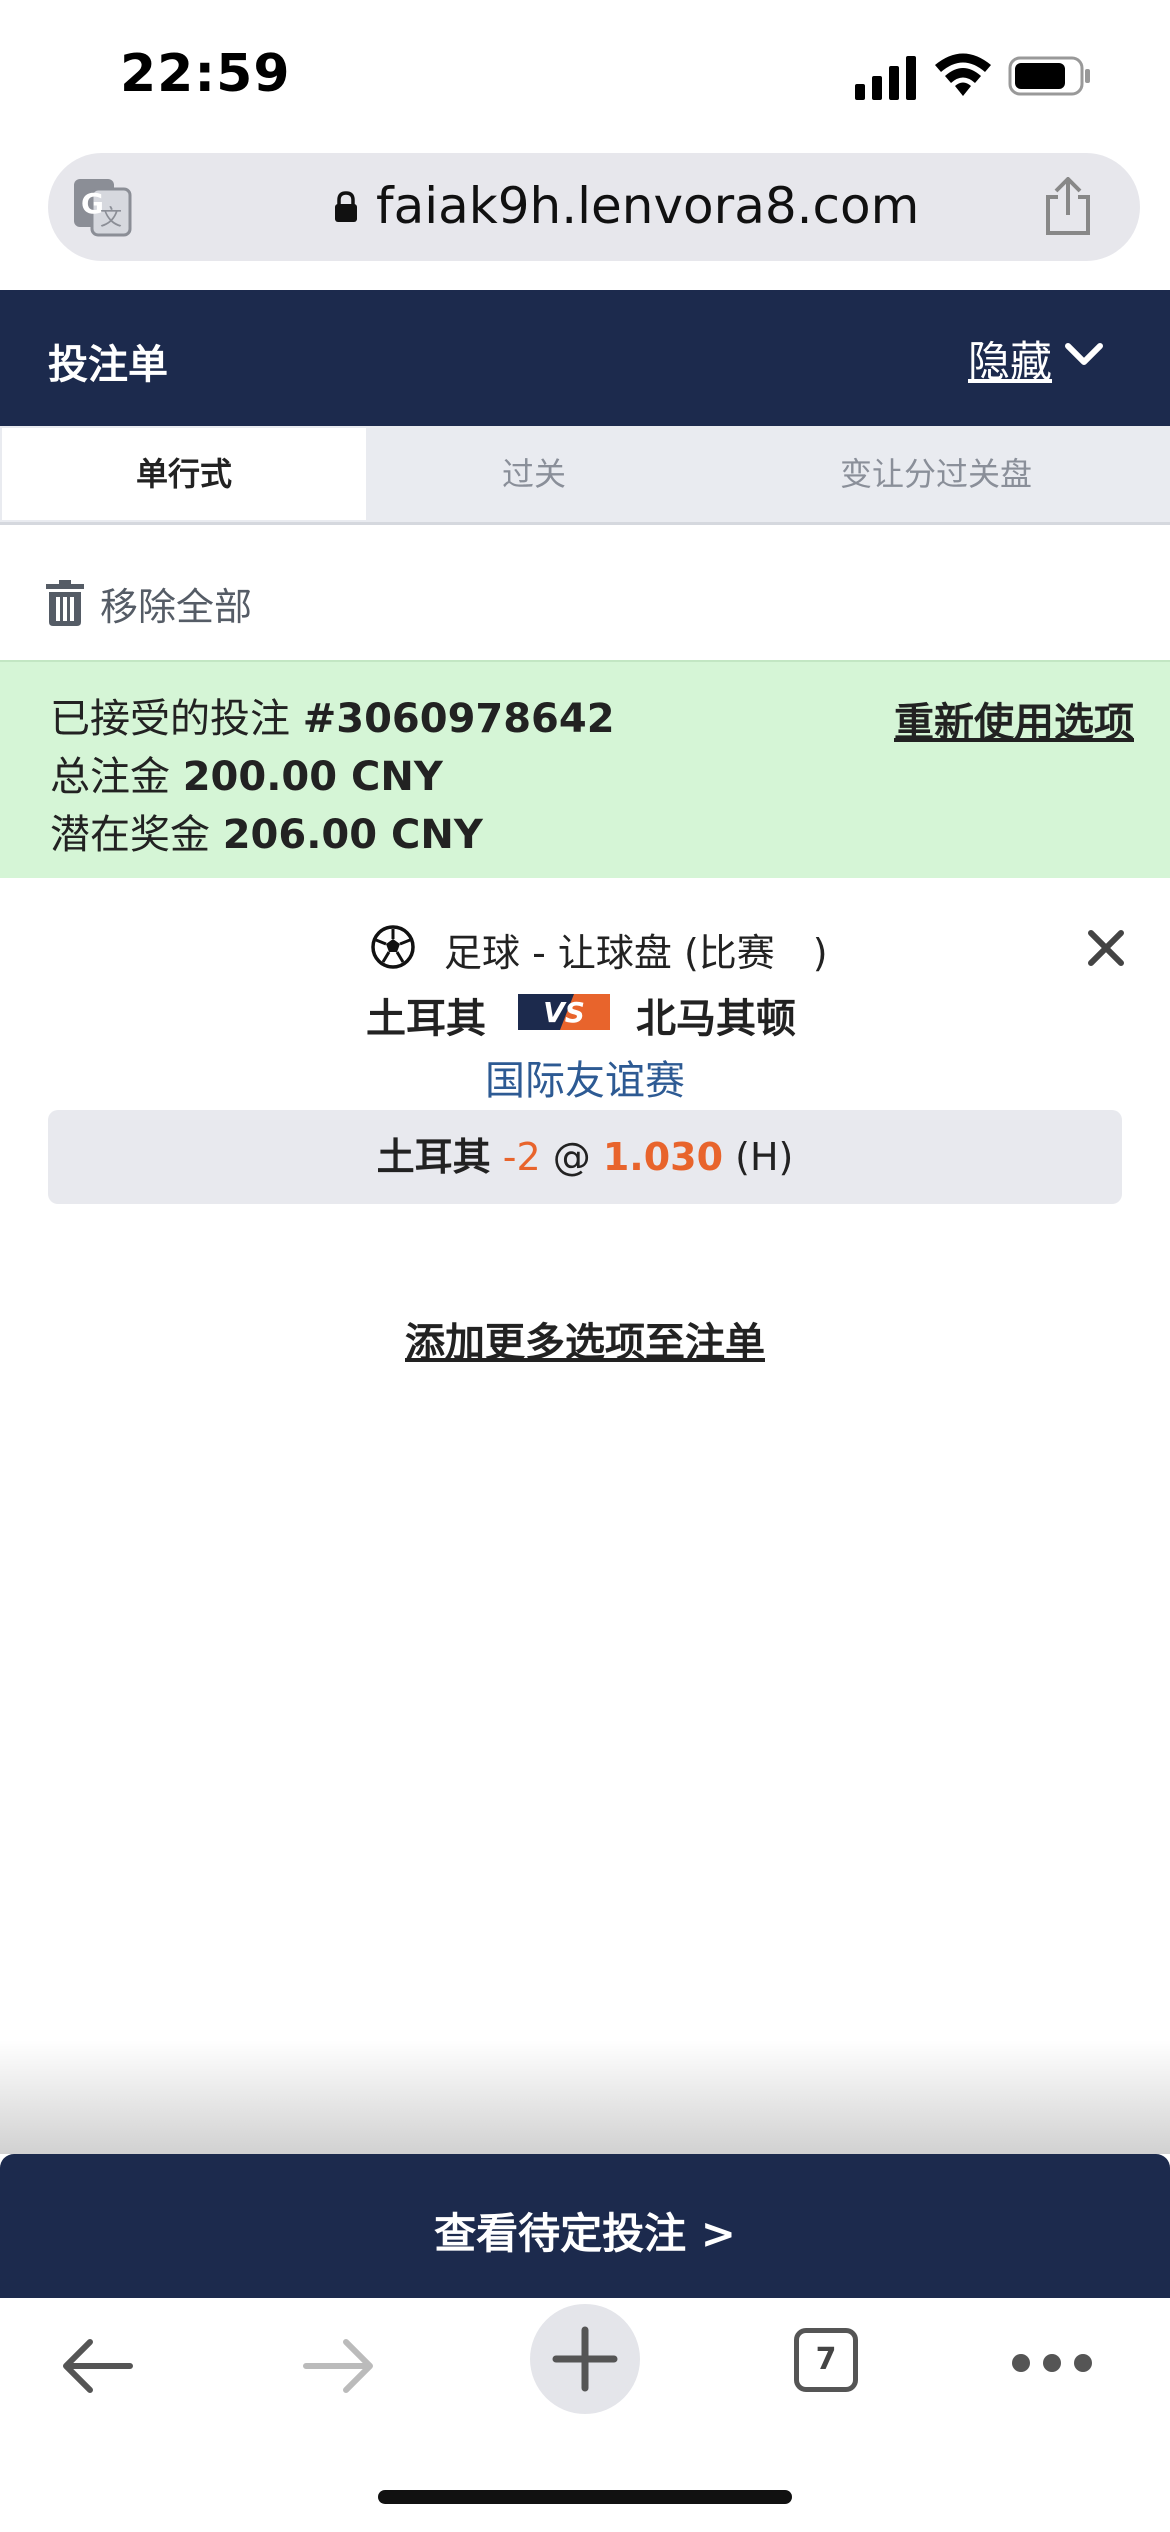  I want to click on tabs-count-button: 7, so click(826, 2360).